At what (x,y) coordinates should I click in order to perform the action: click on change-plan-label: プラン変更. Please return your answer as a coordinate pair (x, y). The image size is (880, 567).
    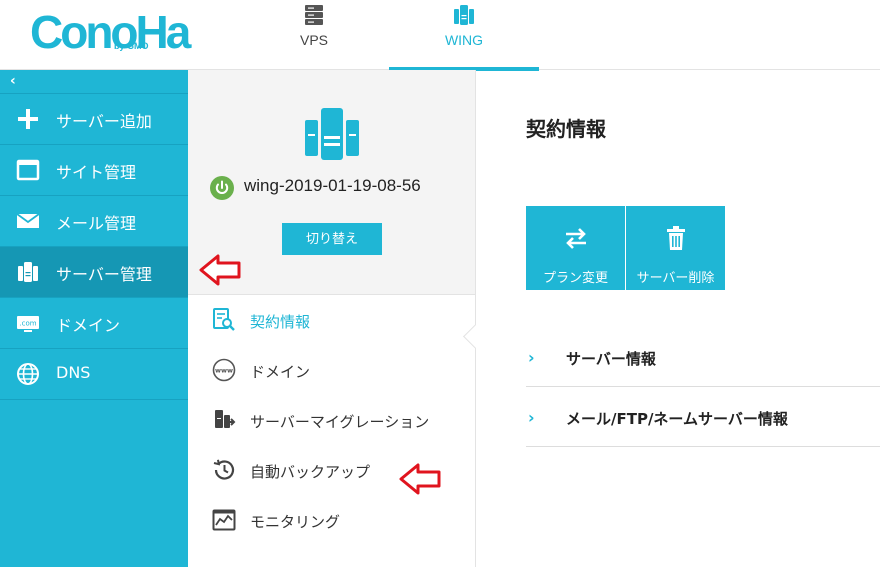
    Looking at the image, I should click on (575, 278).